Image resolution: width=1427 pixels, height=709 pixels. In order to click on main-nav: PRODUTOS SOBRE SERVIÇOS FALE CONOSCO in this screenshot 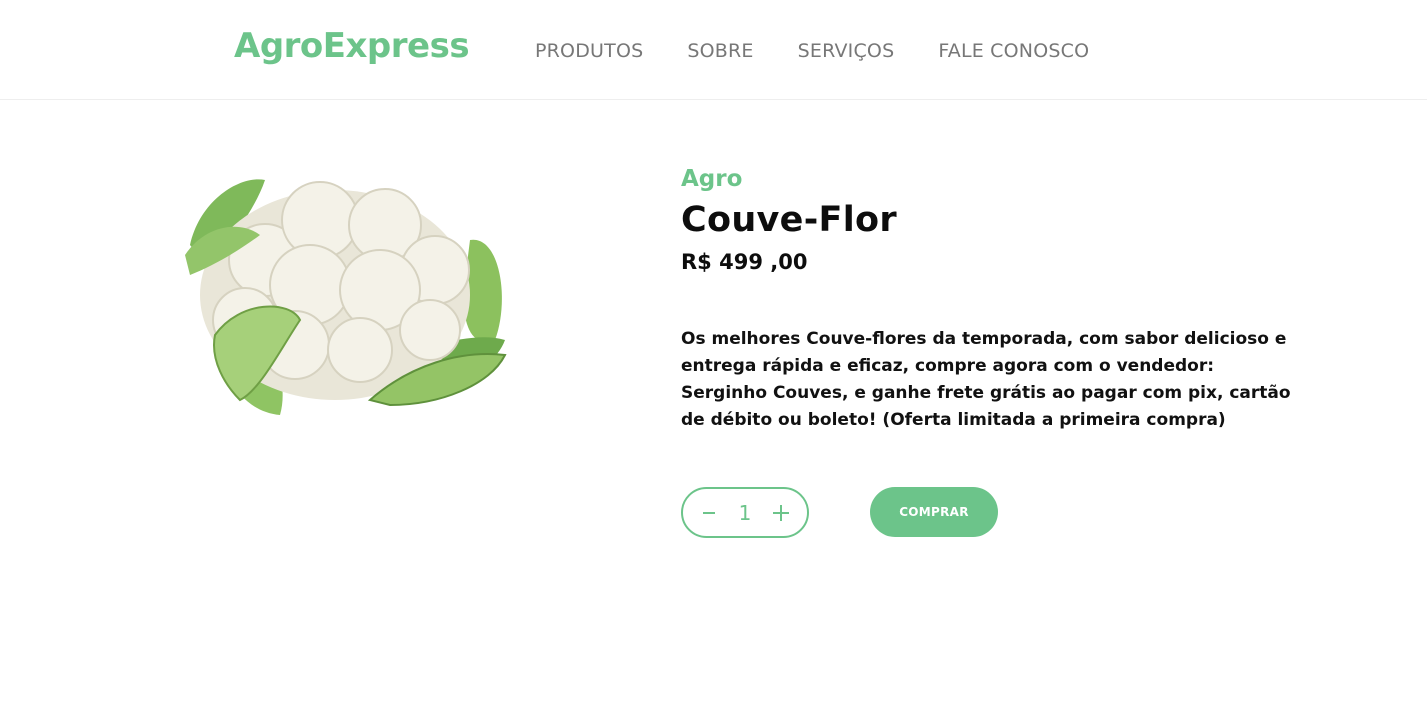, I will do `click(834, 51)`.